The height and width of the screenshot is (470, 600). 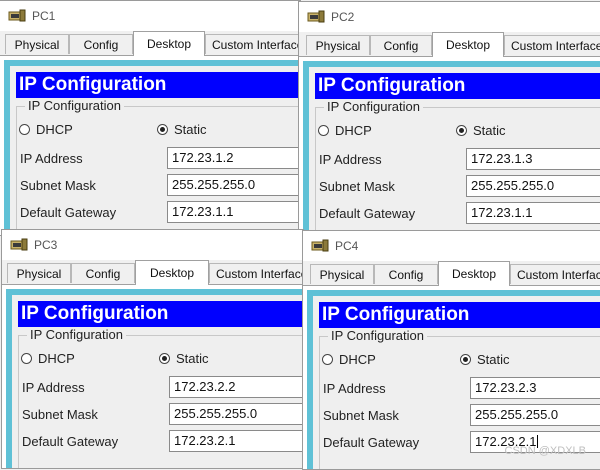 I want to click on ip-address-input: 172.23.1.2, so click(x=233, y=158).